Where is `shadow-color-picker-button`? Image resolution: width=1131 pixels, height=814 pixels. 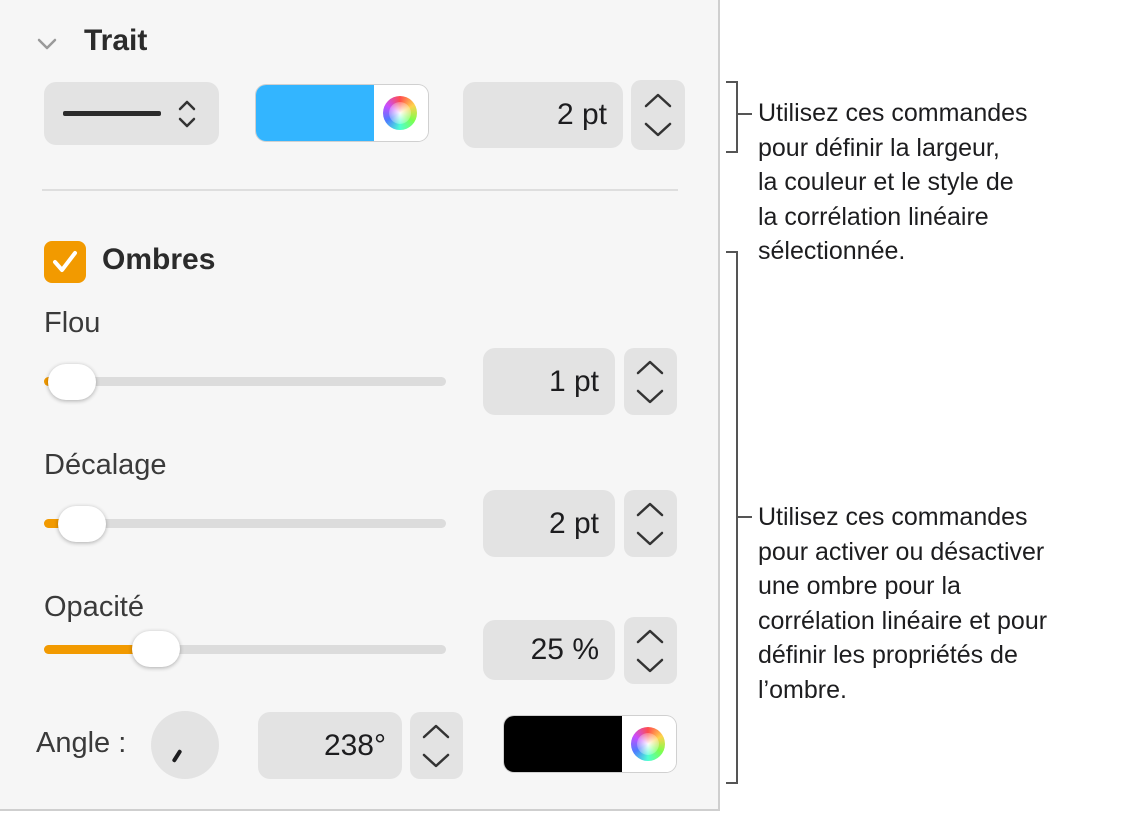 shadow-color-picker-button is located at coordinates (649, 744).